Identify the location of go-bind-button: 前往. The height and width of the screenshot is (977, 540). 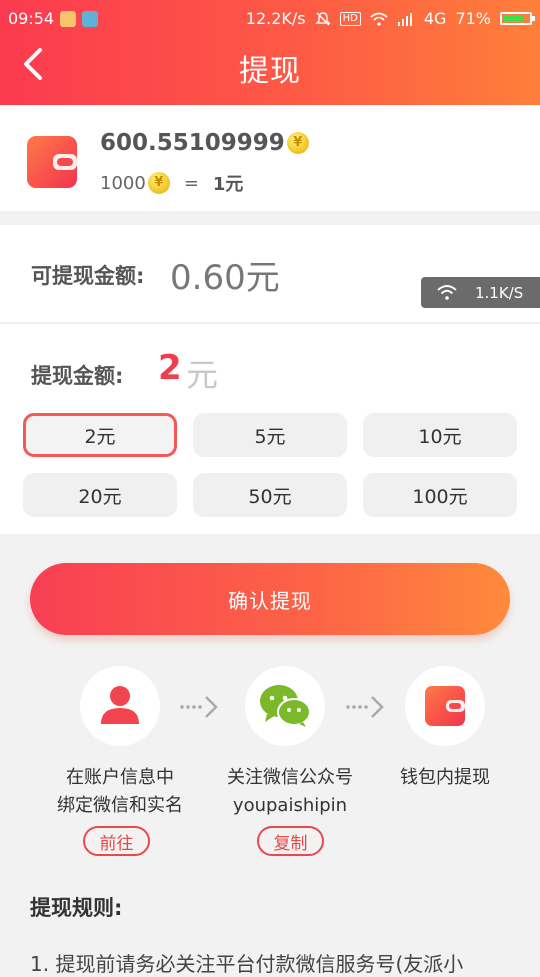
(116, 841).